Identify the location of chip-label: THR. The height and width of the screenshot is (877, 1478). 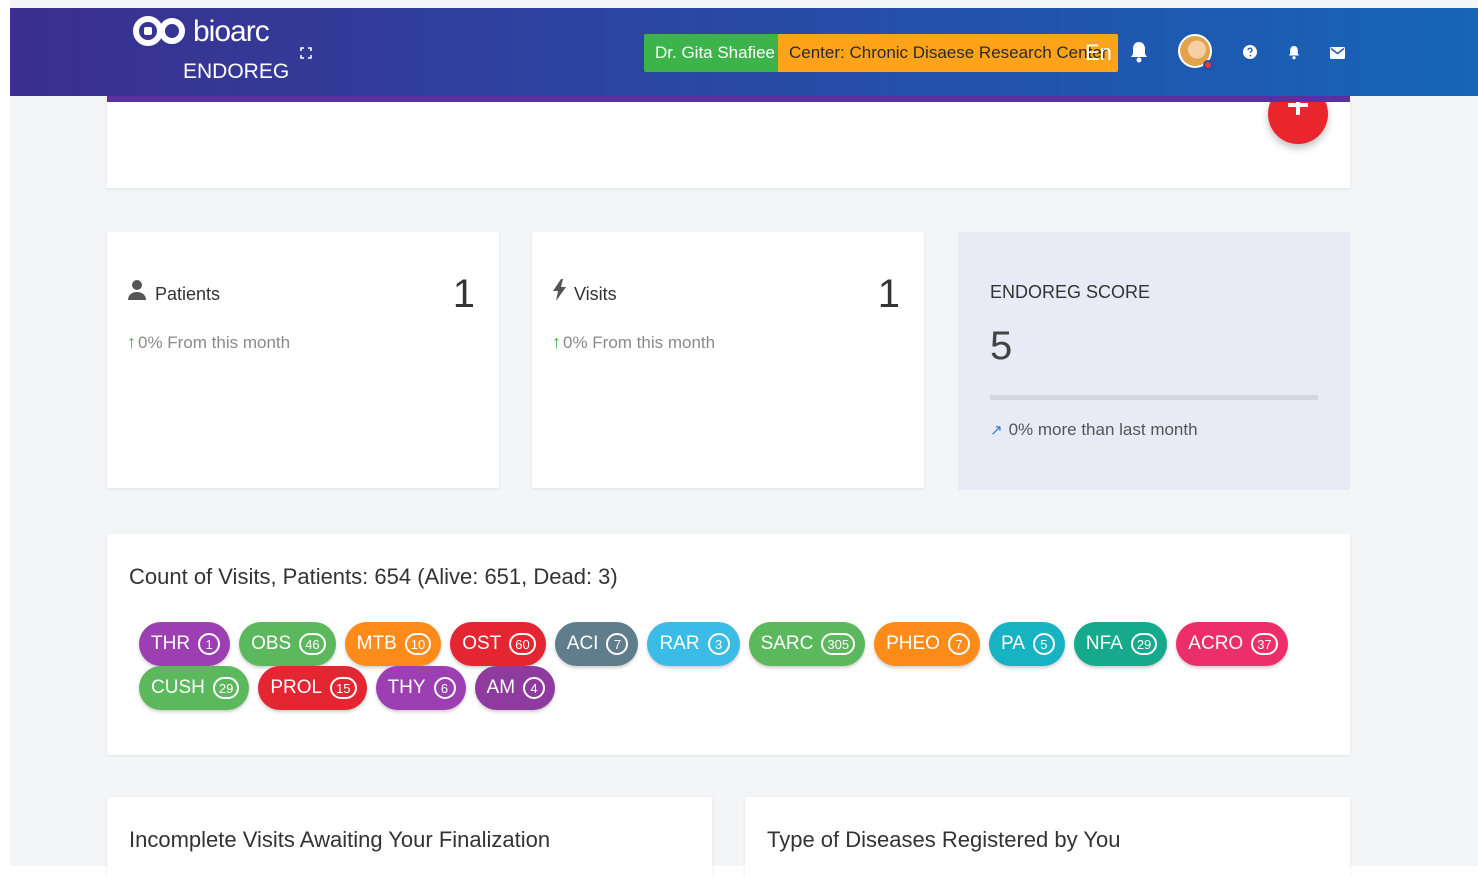
(171, 643).